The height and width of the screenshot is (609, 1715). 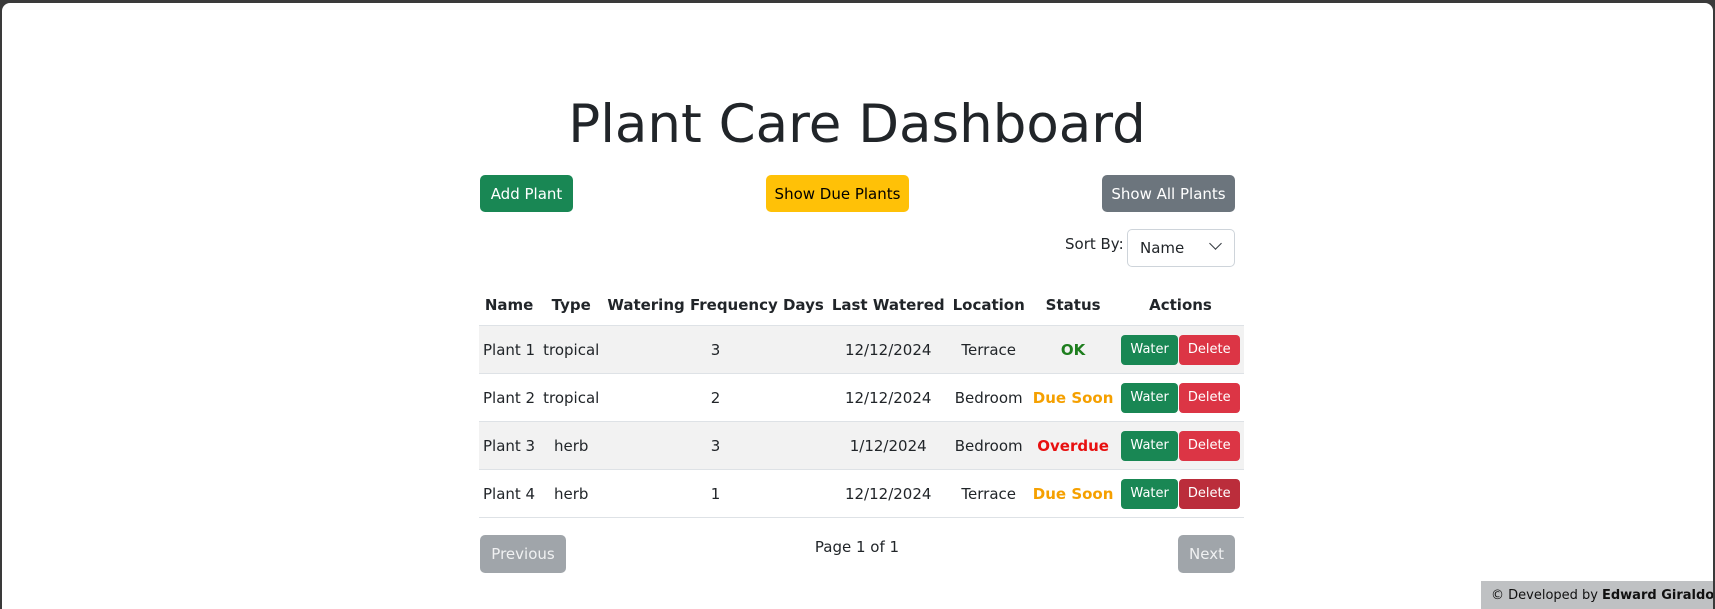 I want to click on footer-credit: © Developed by Edward Giraldo, so click(x=1597, y=595).